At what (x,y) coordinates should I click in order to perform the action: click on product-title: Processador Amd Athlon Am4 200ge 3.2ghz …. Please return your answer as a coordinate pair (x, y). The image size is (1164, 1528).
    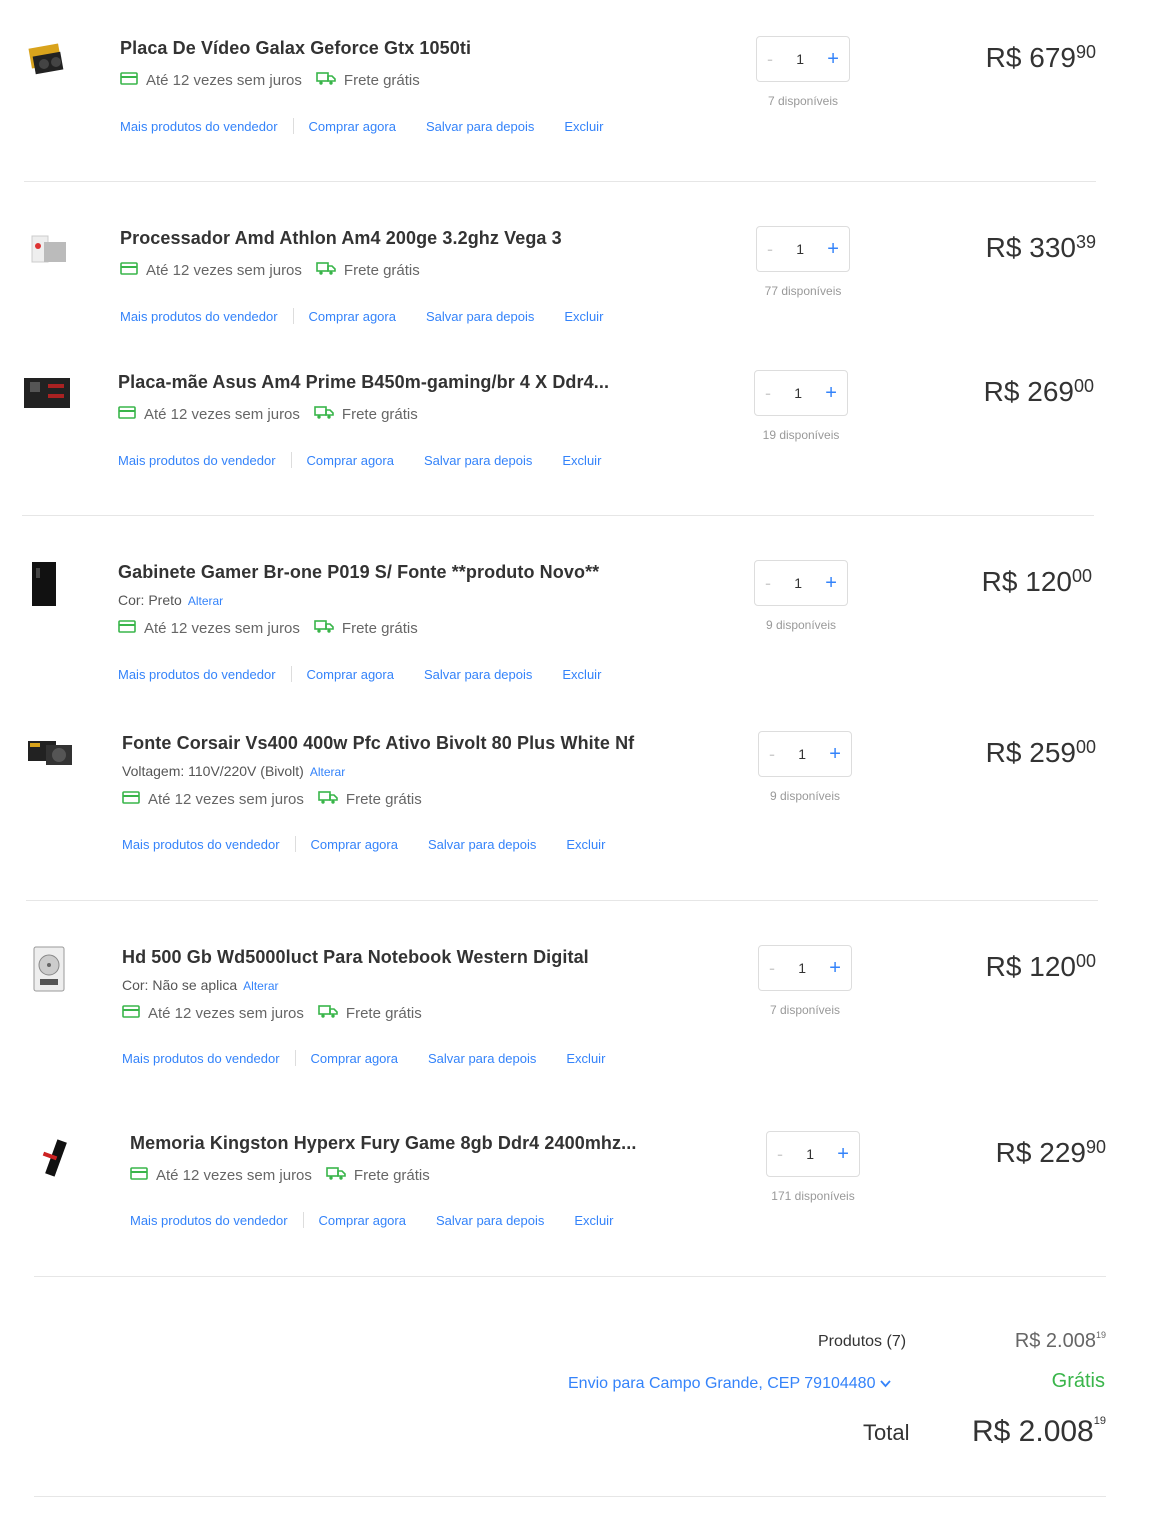
    Looking at the image, I should click on (341, 238).